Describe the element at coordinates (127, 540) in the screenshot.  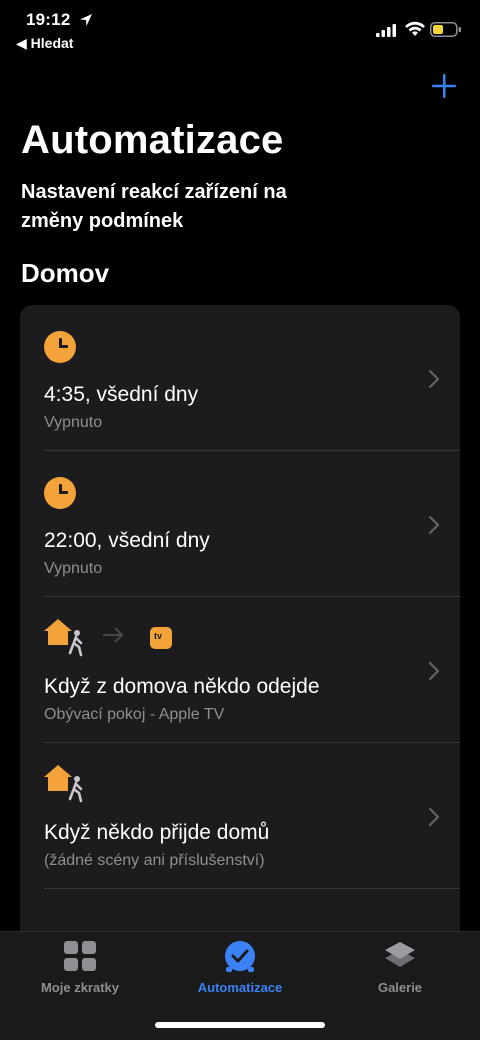
I see `automation-title: 22:00, všední dny` at that location.